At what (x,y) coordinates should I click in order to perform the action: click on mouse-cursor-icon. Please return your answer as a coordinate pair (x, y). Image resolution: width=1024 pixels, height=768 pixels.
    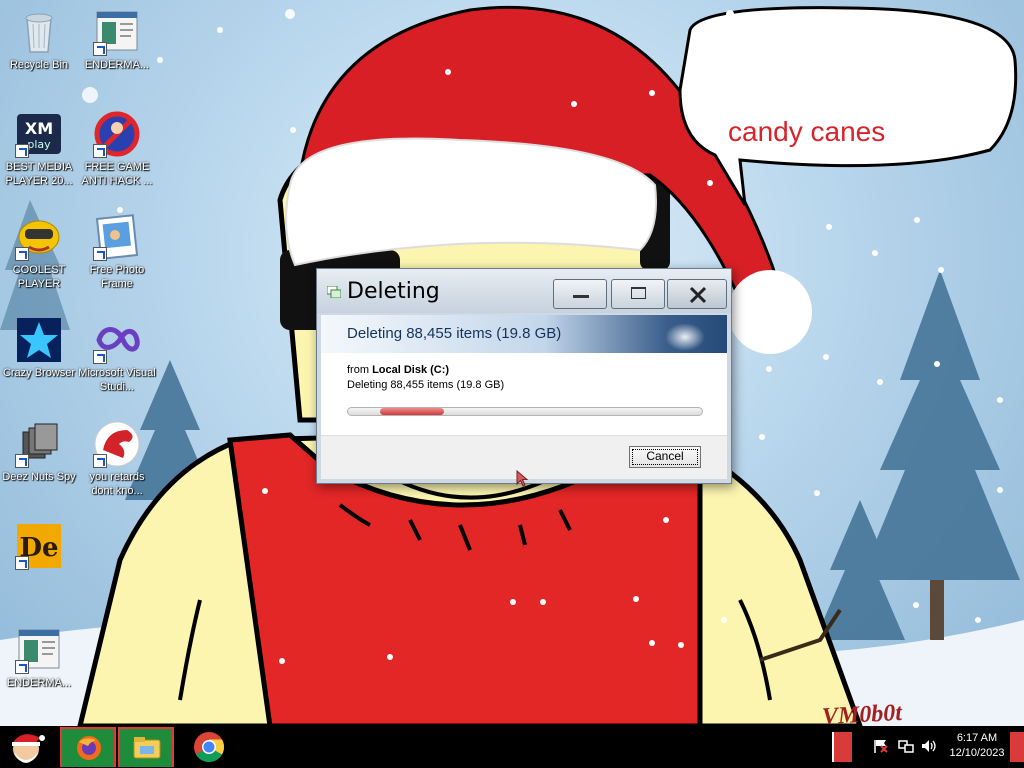
    Looking at the image, I should click on (522, 478).